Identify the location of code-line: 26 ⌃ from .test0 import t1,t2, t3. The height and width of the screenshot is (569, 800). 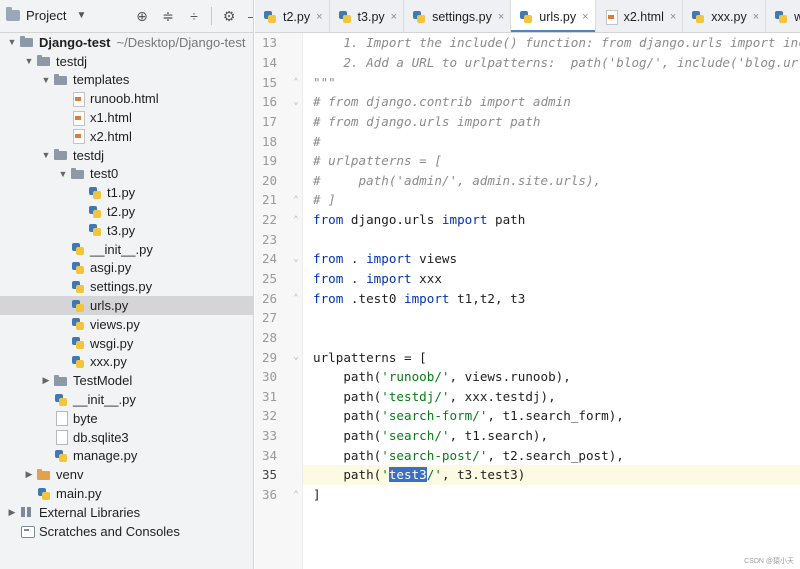
(531, 298).